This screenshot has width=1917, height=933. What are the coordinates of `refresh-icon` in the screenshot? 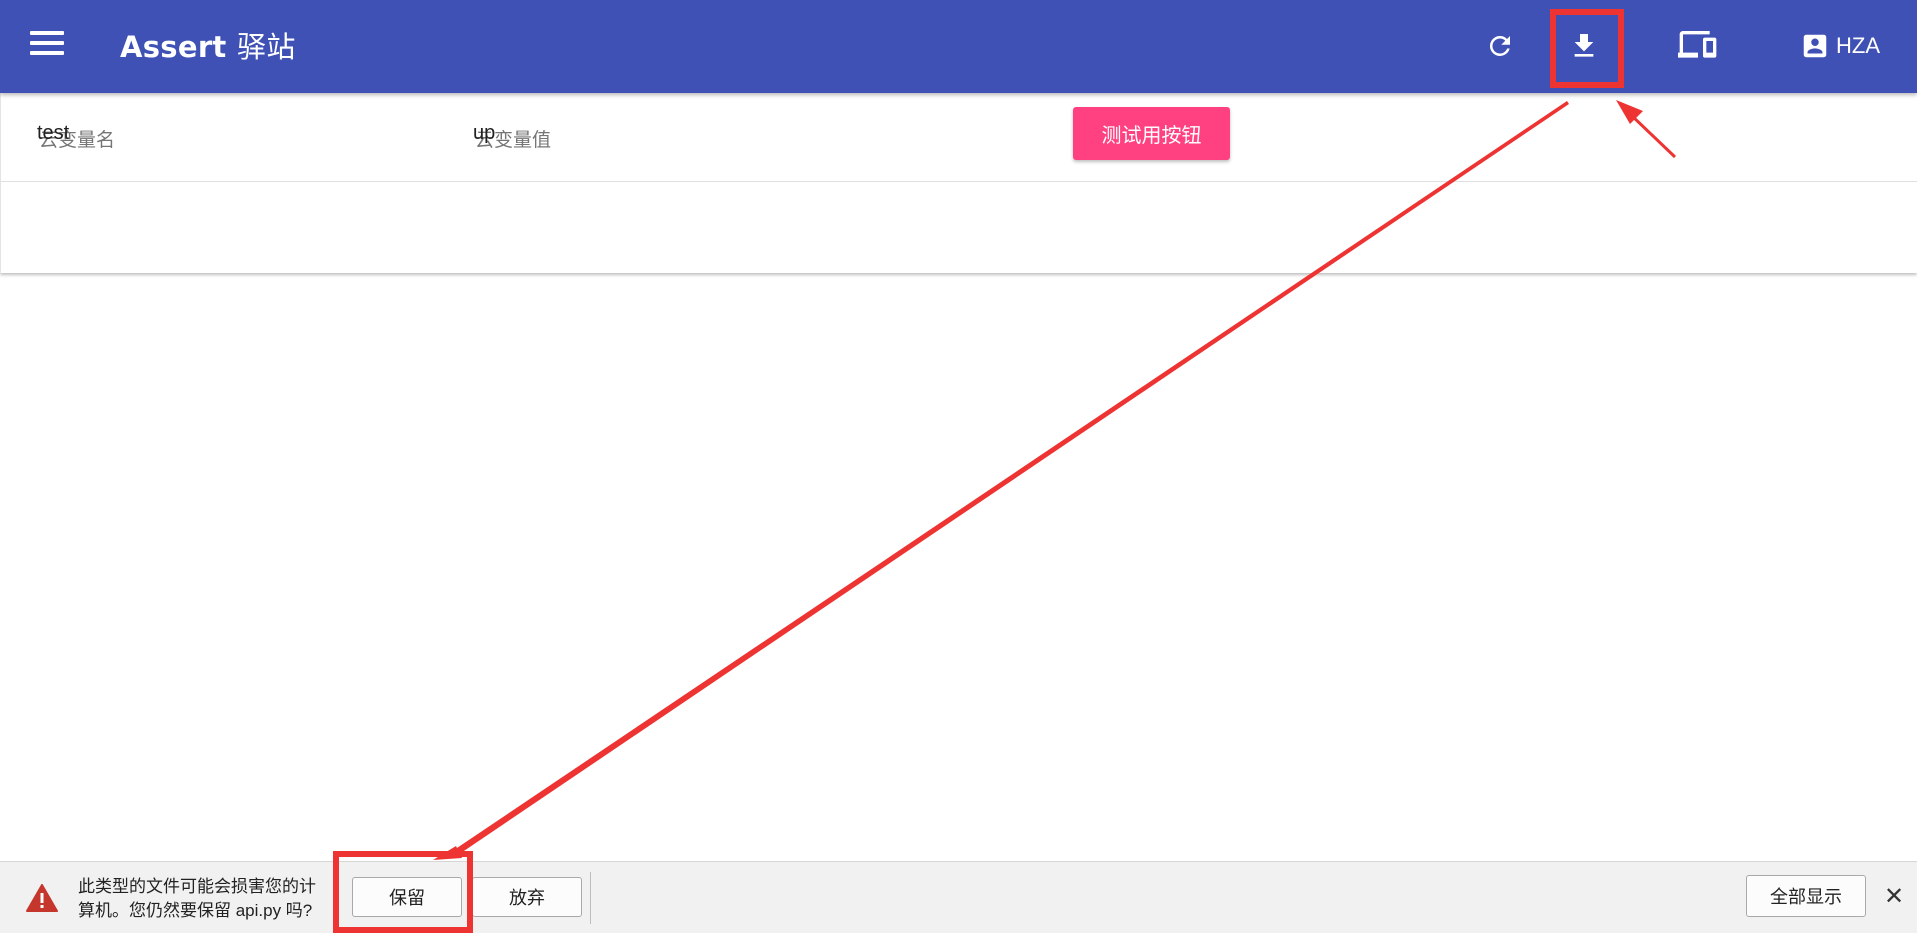 It's located at (1499, 45).